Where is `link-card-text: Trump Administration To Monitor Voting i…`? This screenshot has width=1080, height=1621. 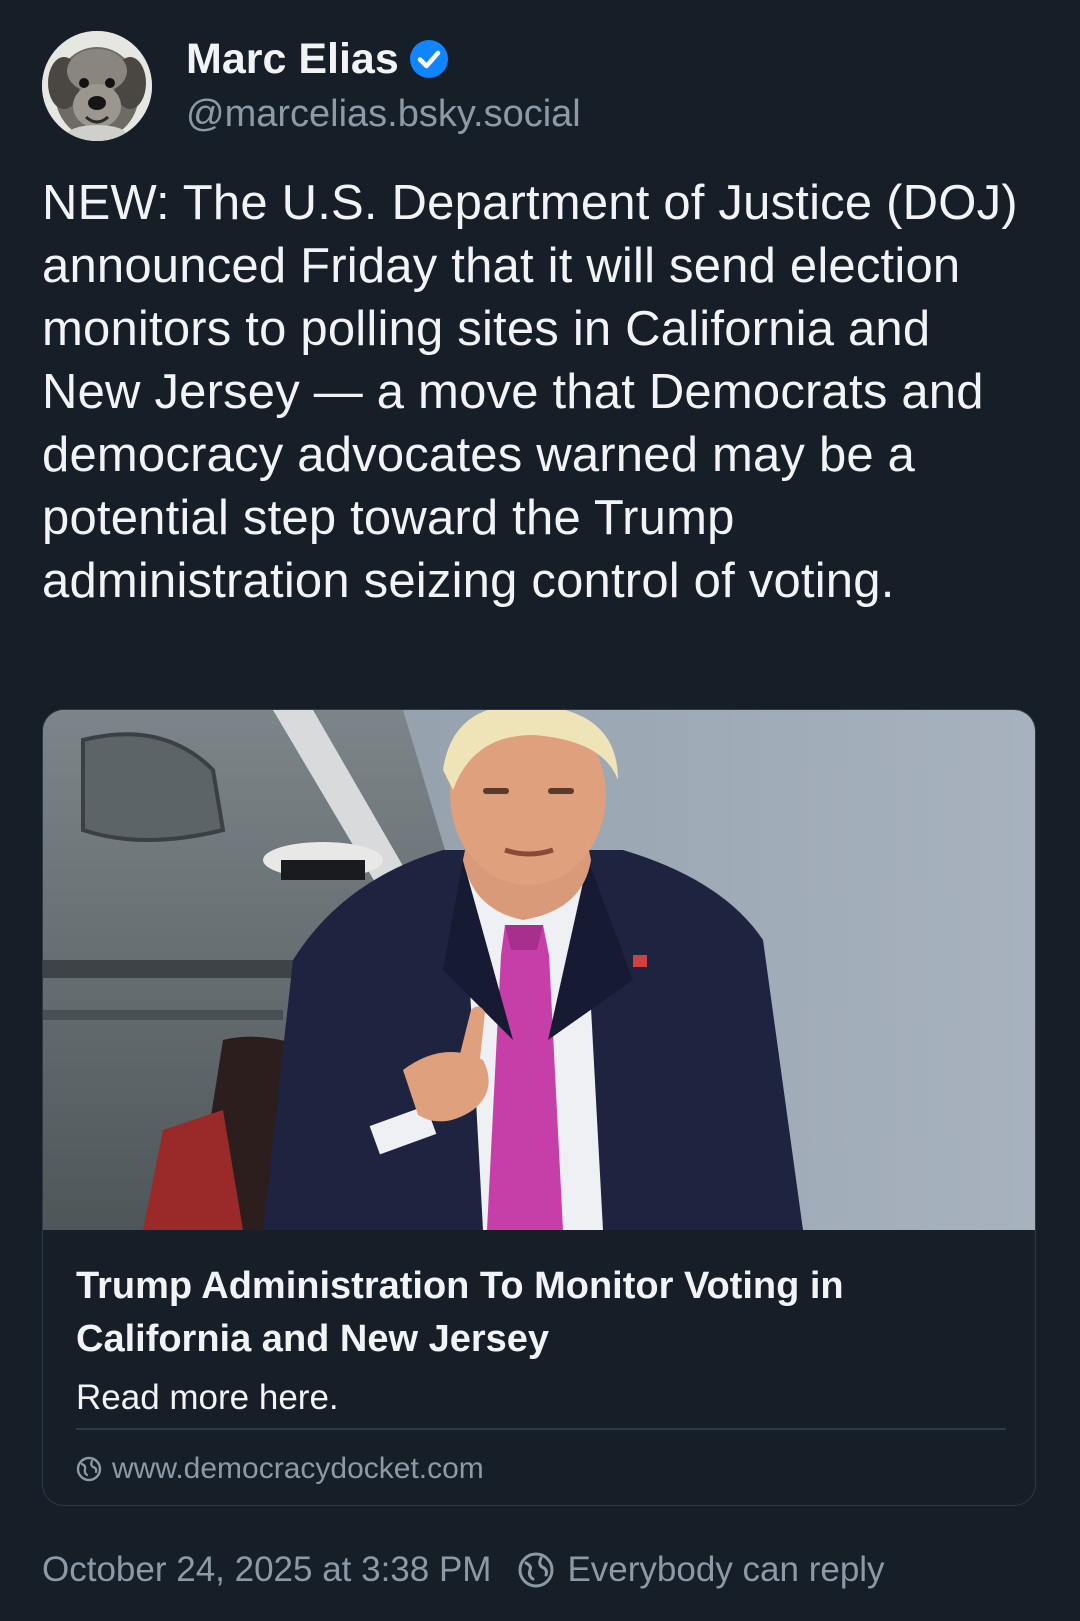 link-card-text: Trump Administration To Monitor Voting i… is located at coordinates (541, 1340).